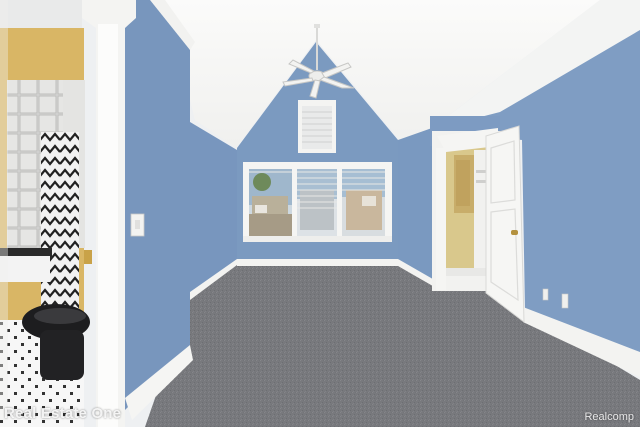  What do you see at coordinates (609, 417) in the screenshot?
I see `watermark-right: Realcomp` at bounding box center [609, 417].